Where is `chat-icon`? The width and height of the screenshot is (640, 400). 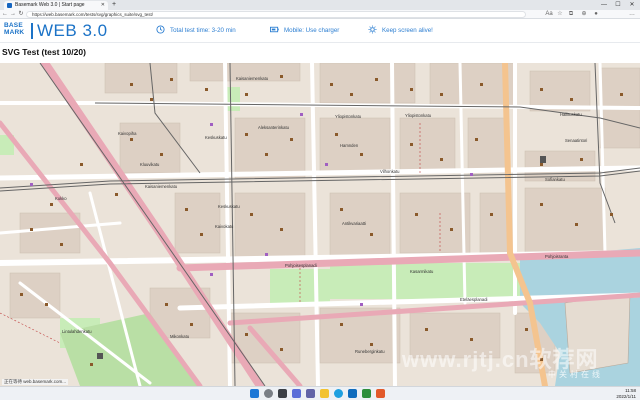 chat-icon is located at coordinates (310, 393).